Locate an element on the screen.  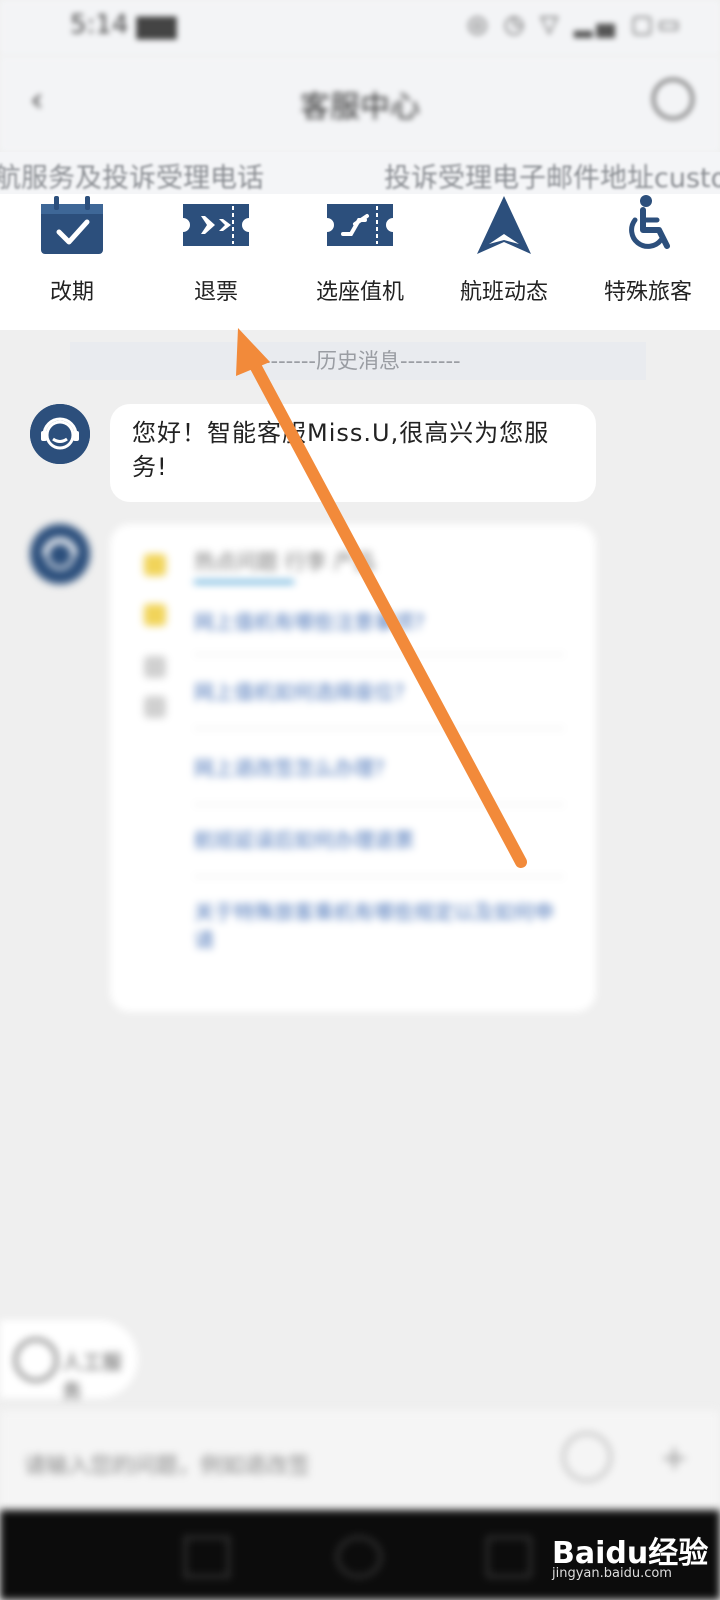
boarding-pass-icon is located at coordinates (360, 225).